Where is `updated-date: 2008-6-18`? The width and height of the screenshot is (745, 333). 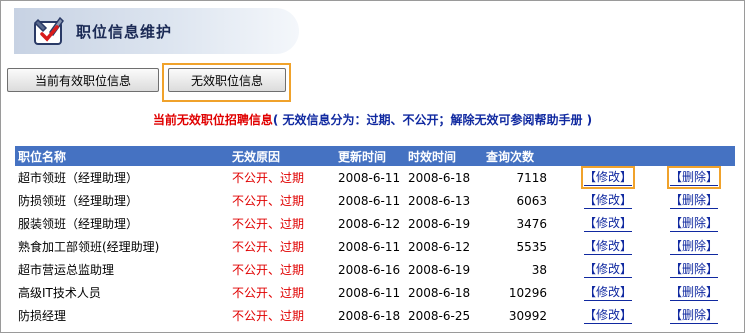 updated-date: 2008-6-18 is located at coordinates (369, 315).